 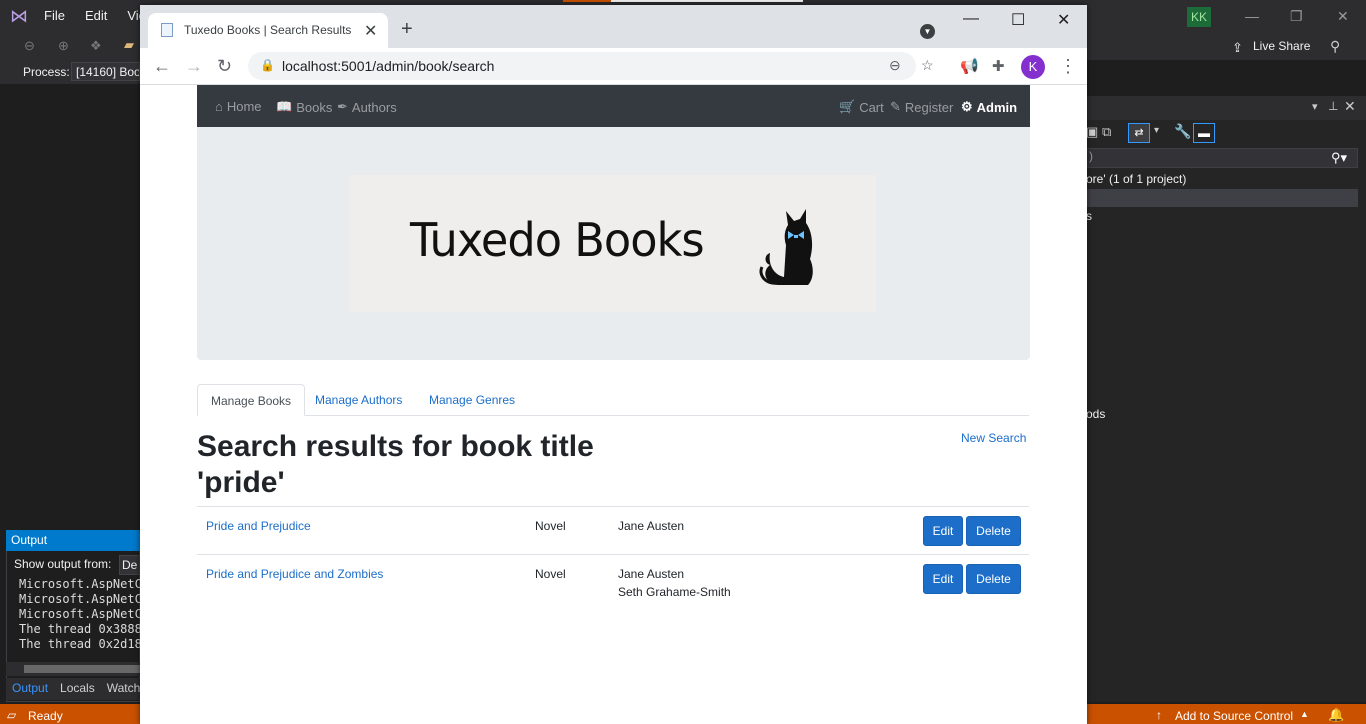 I want to click on book-authors: Jane Austen, so click(x=651, y=526).